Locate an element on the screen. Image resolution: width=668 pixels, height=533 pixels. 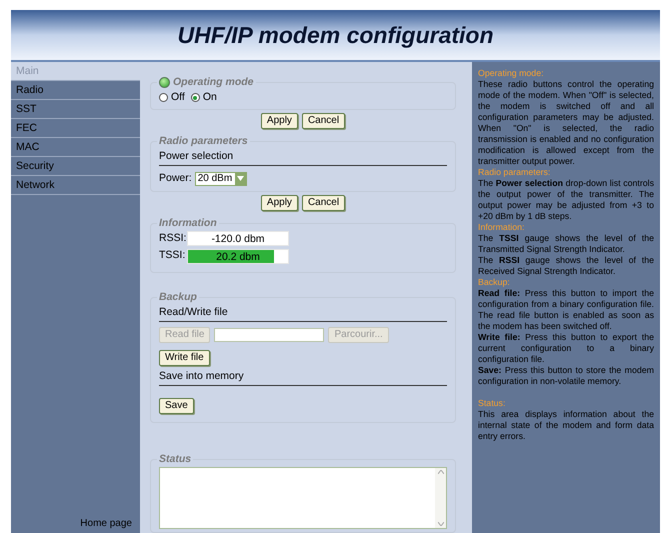
file-path-field is located at coordinates (269, 335).